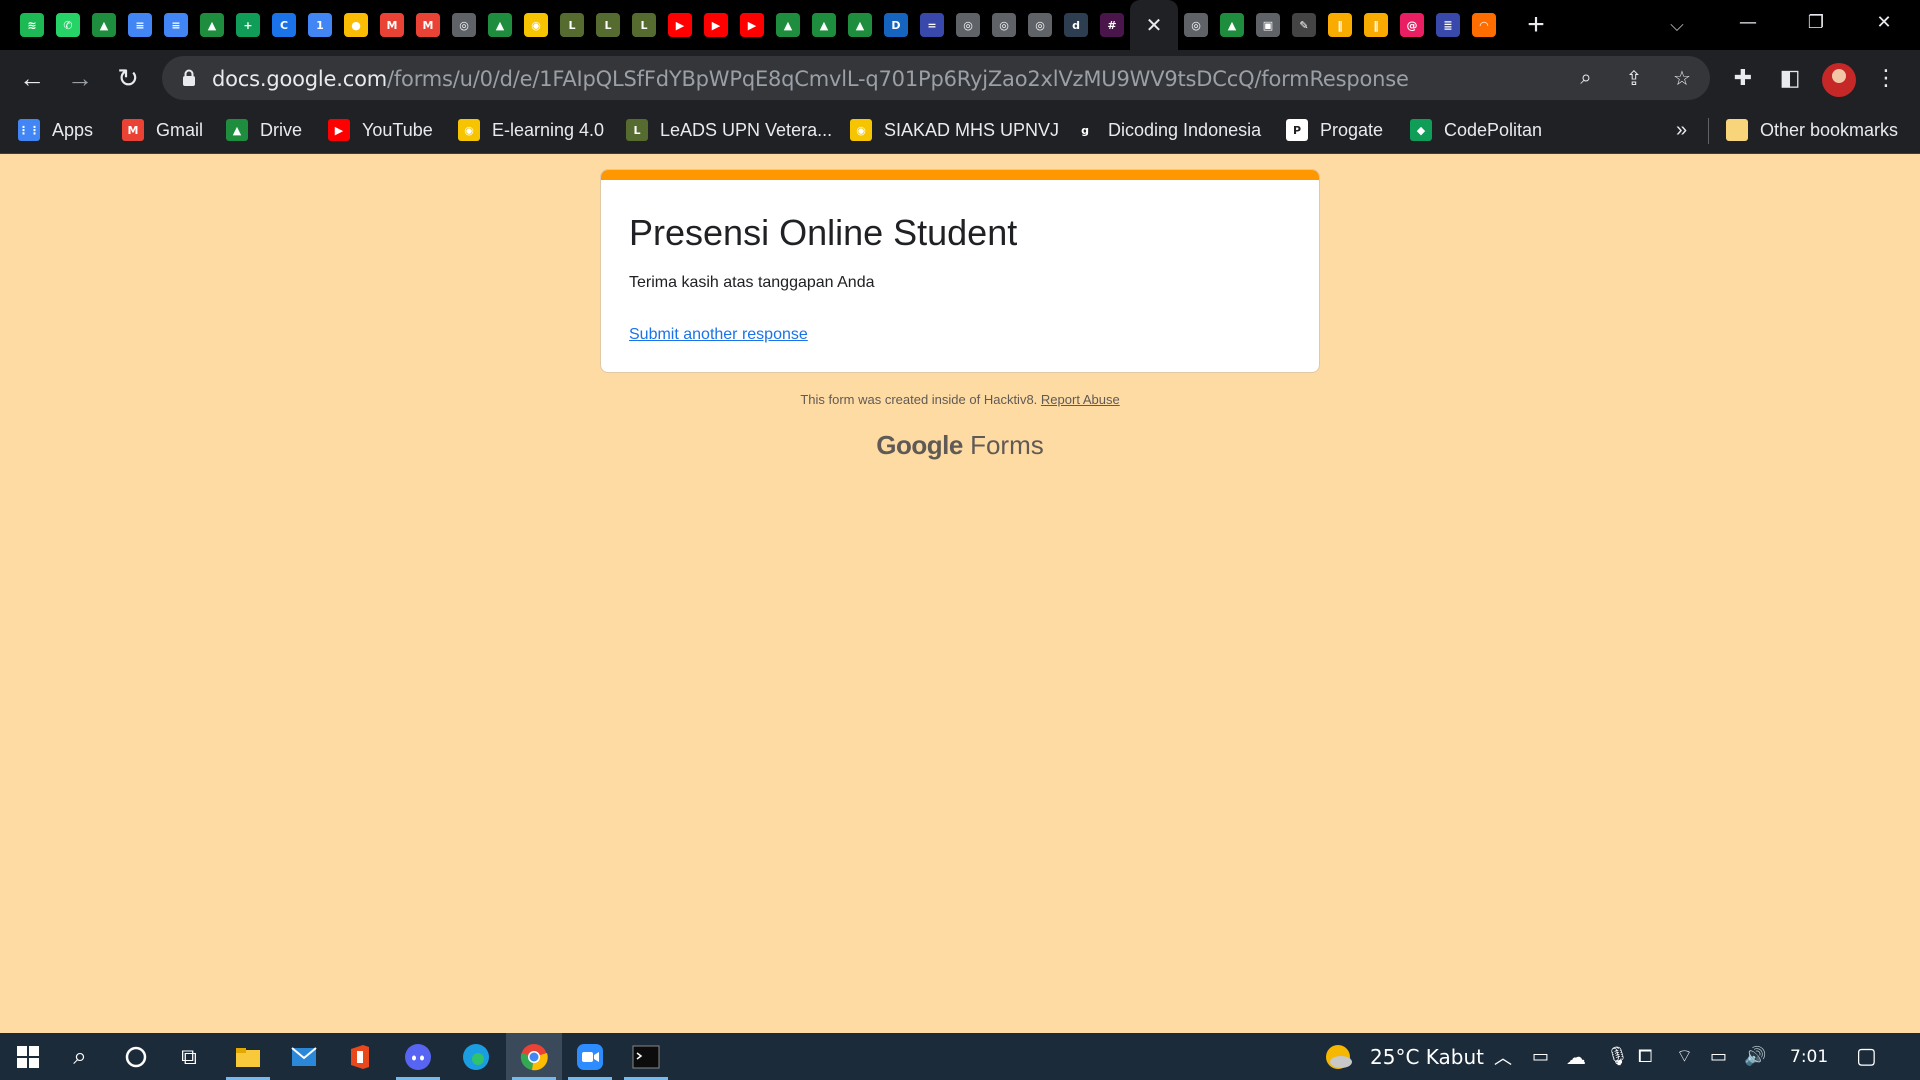 This screenshot has height=1080, width=1920. I want to click on other-bookmarks-folder: Other bookmarks, so click(1812, 130).